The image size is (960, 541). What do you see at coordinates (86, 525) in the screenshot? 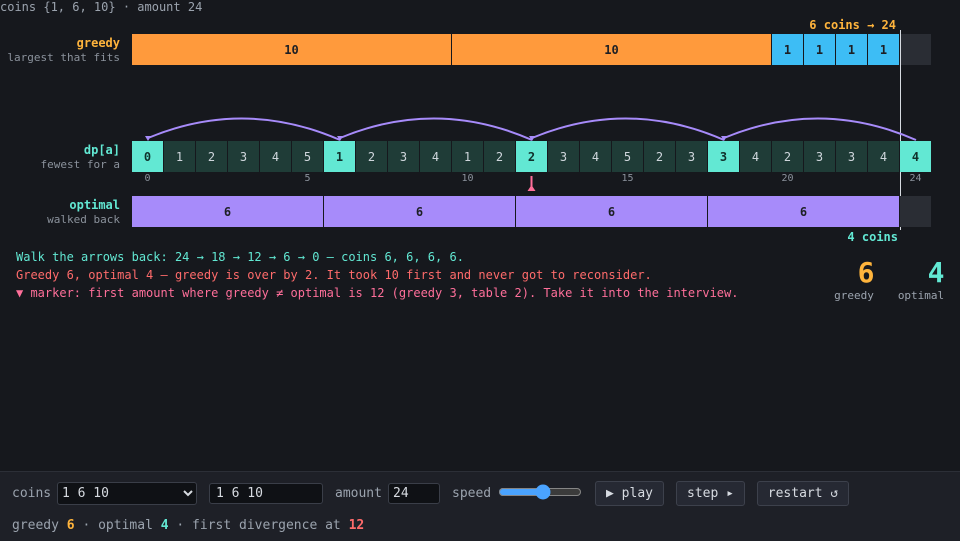
I see `status-sep-1: ·` at bounding box center [86, 525].